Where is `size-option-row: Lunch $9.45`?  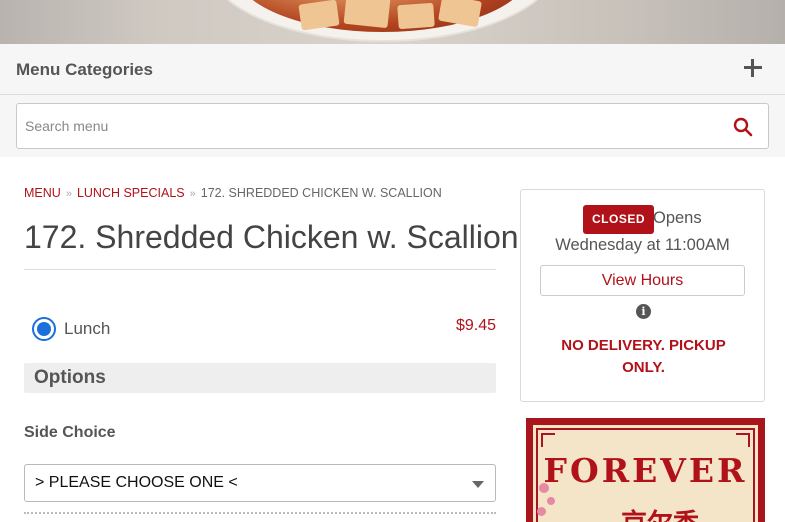 size-option-row: Lunch $9.45 is located at coordinates (260, 329).